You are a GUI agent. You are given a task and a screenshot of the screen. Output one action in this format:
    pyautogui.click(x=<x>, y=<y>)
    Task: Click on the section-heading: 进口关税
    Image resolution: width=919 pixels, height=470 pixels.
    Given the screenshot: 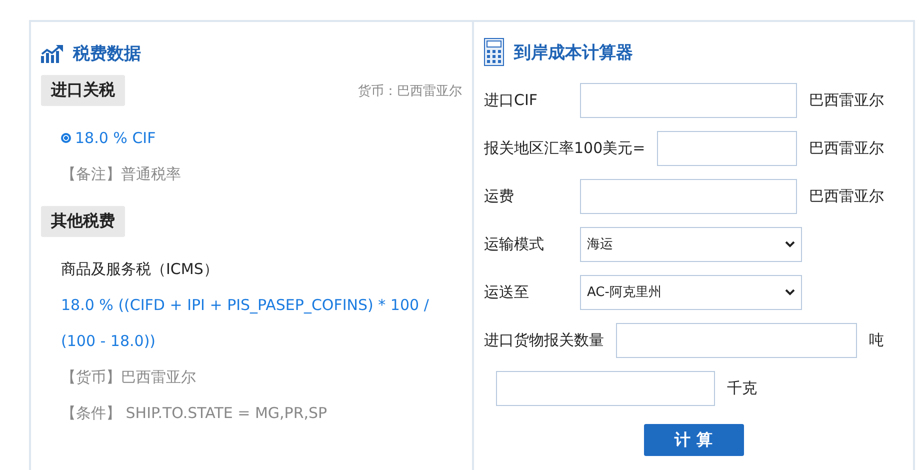 What is the action you would take?
    pyautogui.click(x=83, y=90)
    